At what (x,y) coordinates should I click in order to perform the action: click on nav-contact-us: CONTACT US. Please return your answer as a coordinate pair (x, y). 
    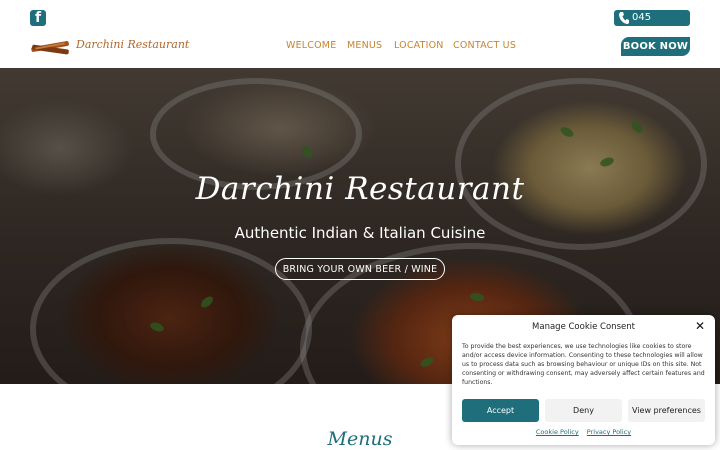
    Looking at the image, I should click on (484, 45).